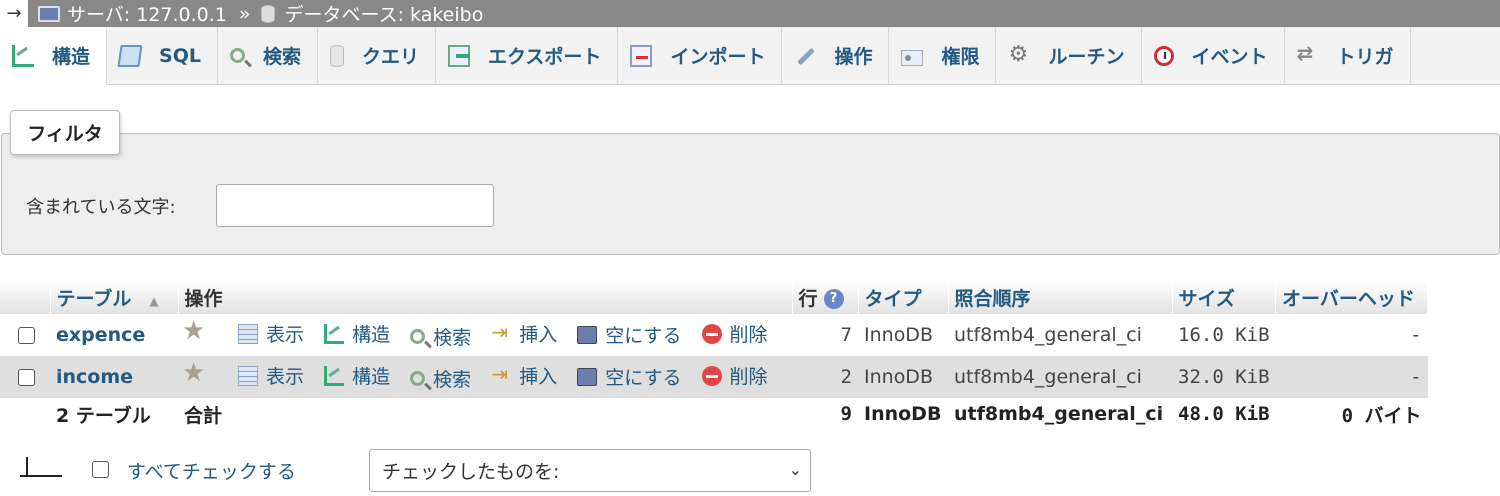  What do you see at coordinates (94, 377) in the screenshot?
I see `table-name-link: income` at bounding box center [94, 377].